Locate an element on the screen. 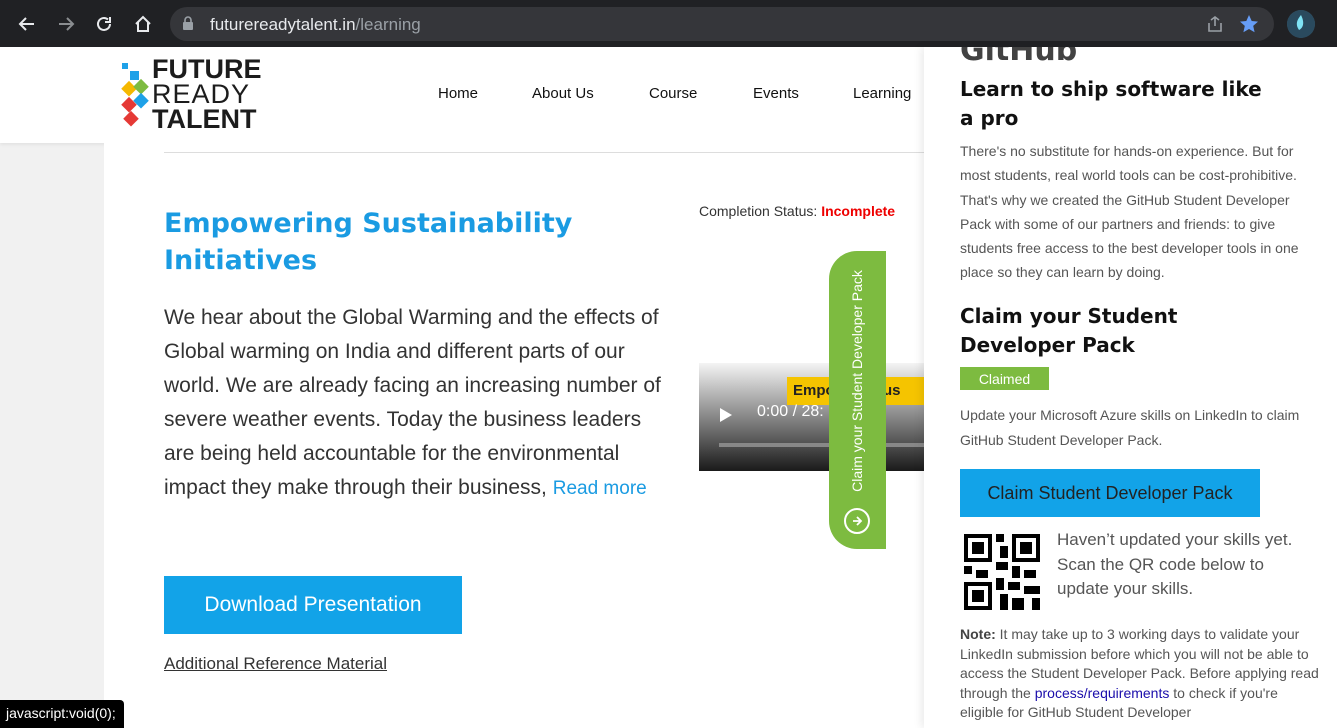  github-logo: GitHub is located at coordinates (1019, 57).